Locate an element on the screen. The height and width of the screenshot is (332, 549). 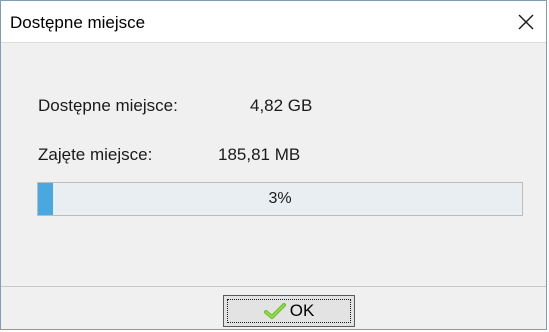
available-space-value: 4,82 GB is located at coordinates (281, 105).